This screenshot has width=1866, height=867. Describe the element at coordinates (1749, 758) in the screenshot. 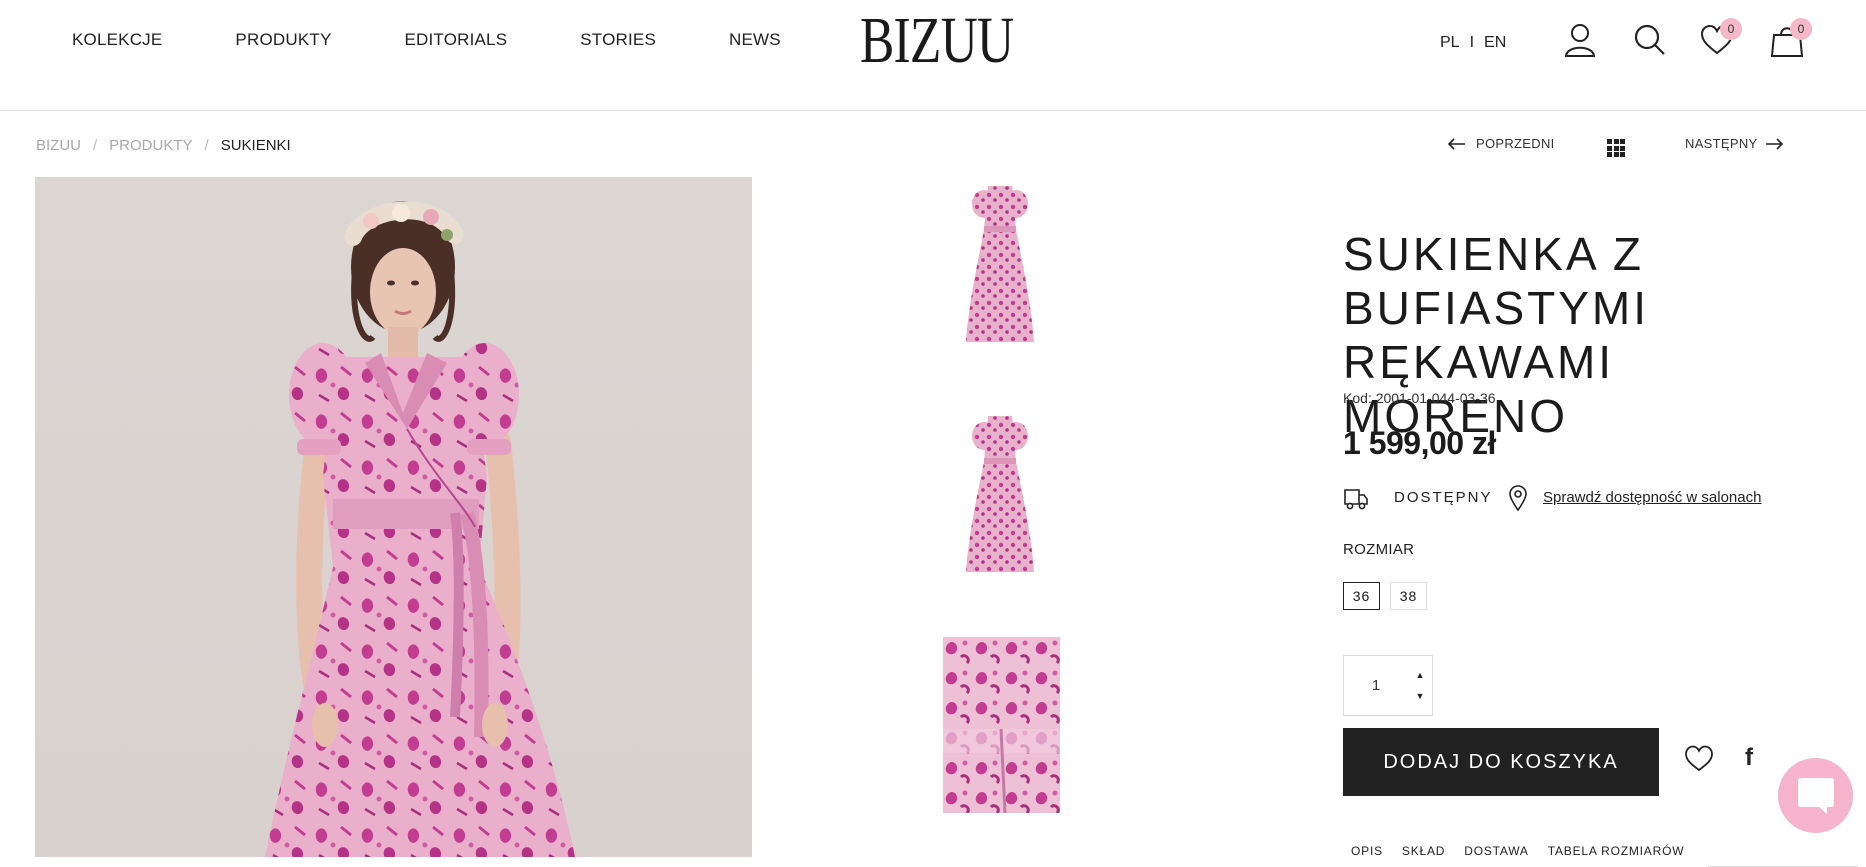

I see `facebook-share-icon: f` at that location.